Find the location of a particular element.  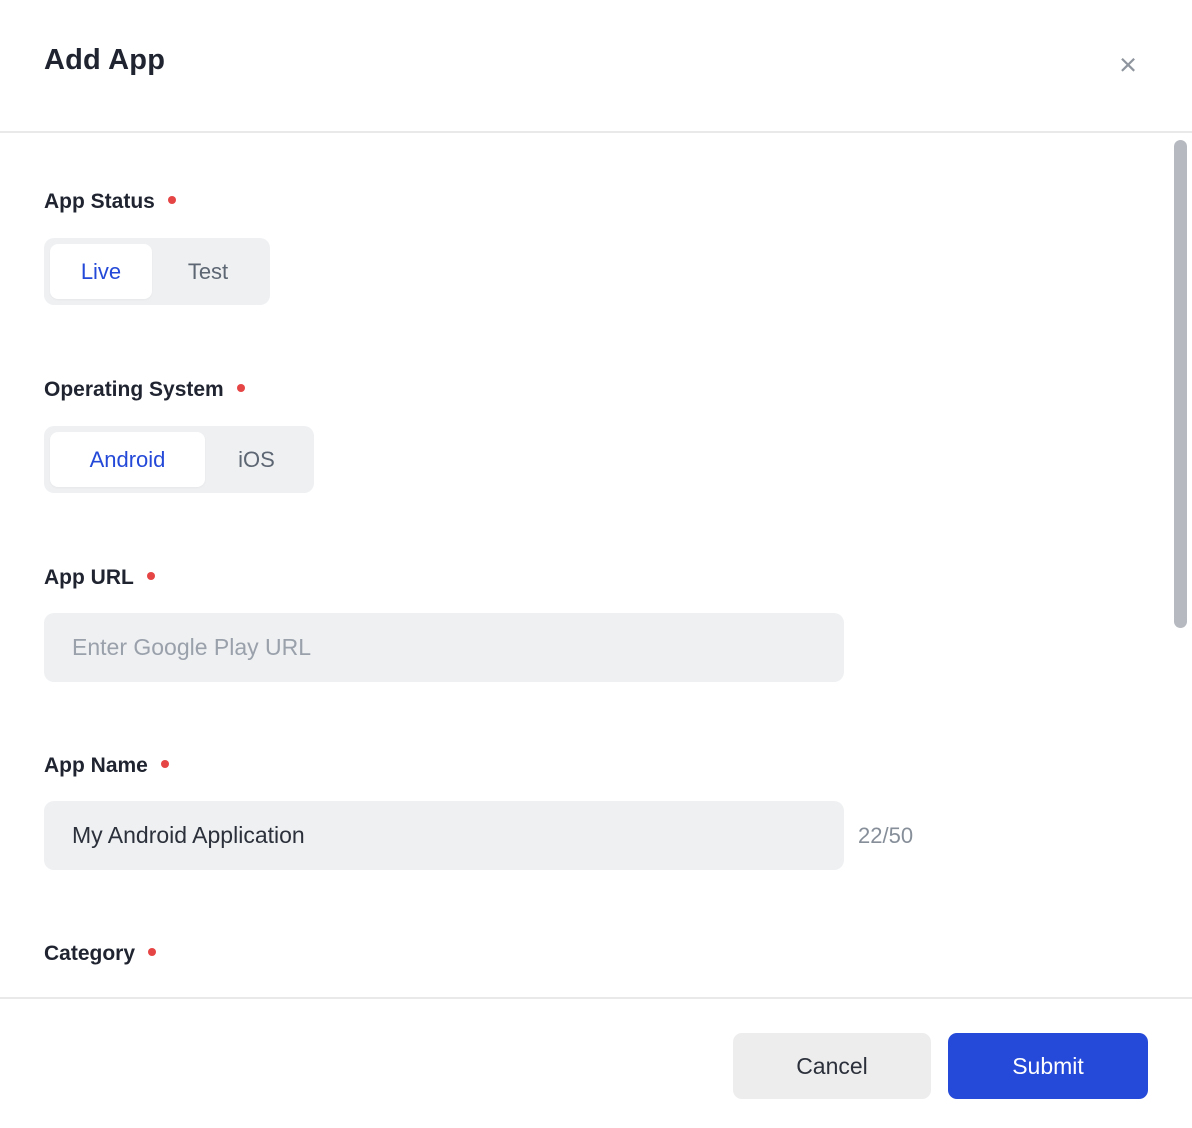

cancel-button: Cancel is located at coordinates (832, 1066).